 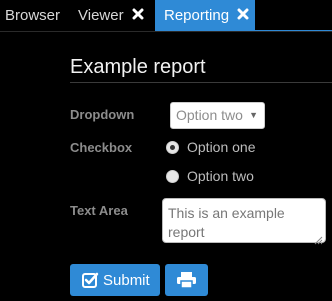 What do you see at coordinates (253, 115) in the screenshot?
I see `caret-down-icon: ▼` at bounding box center [253, 115].